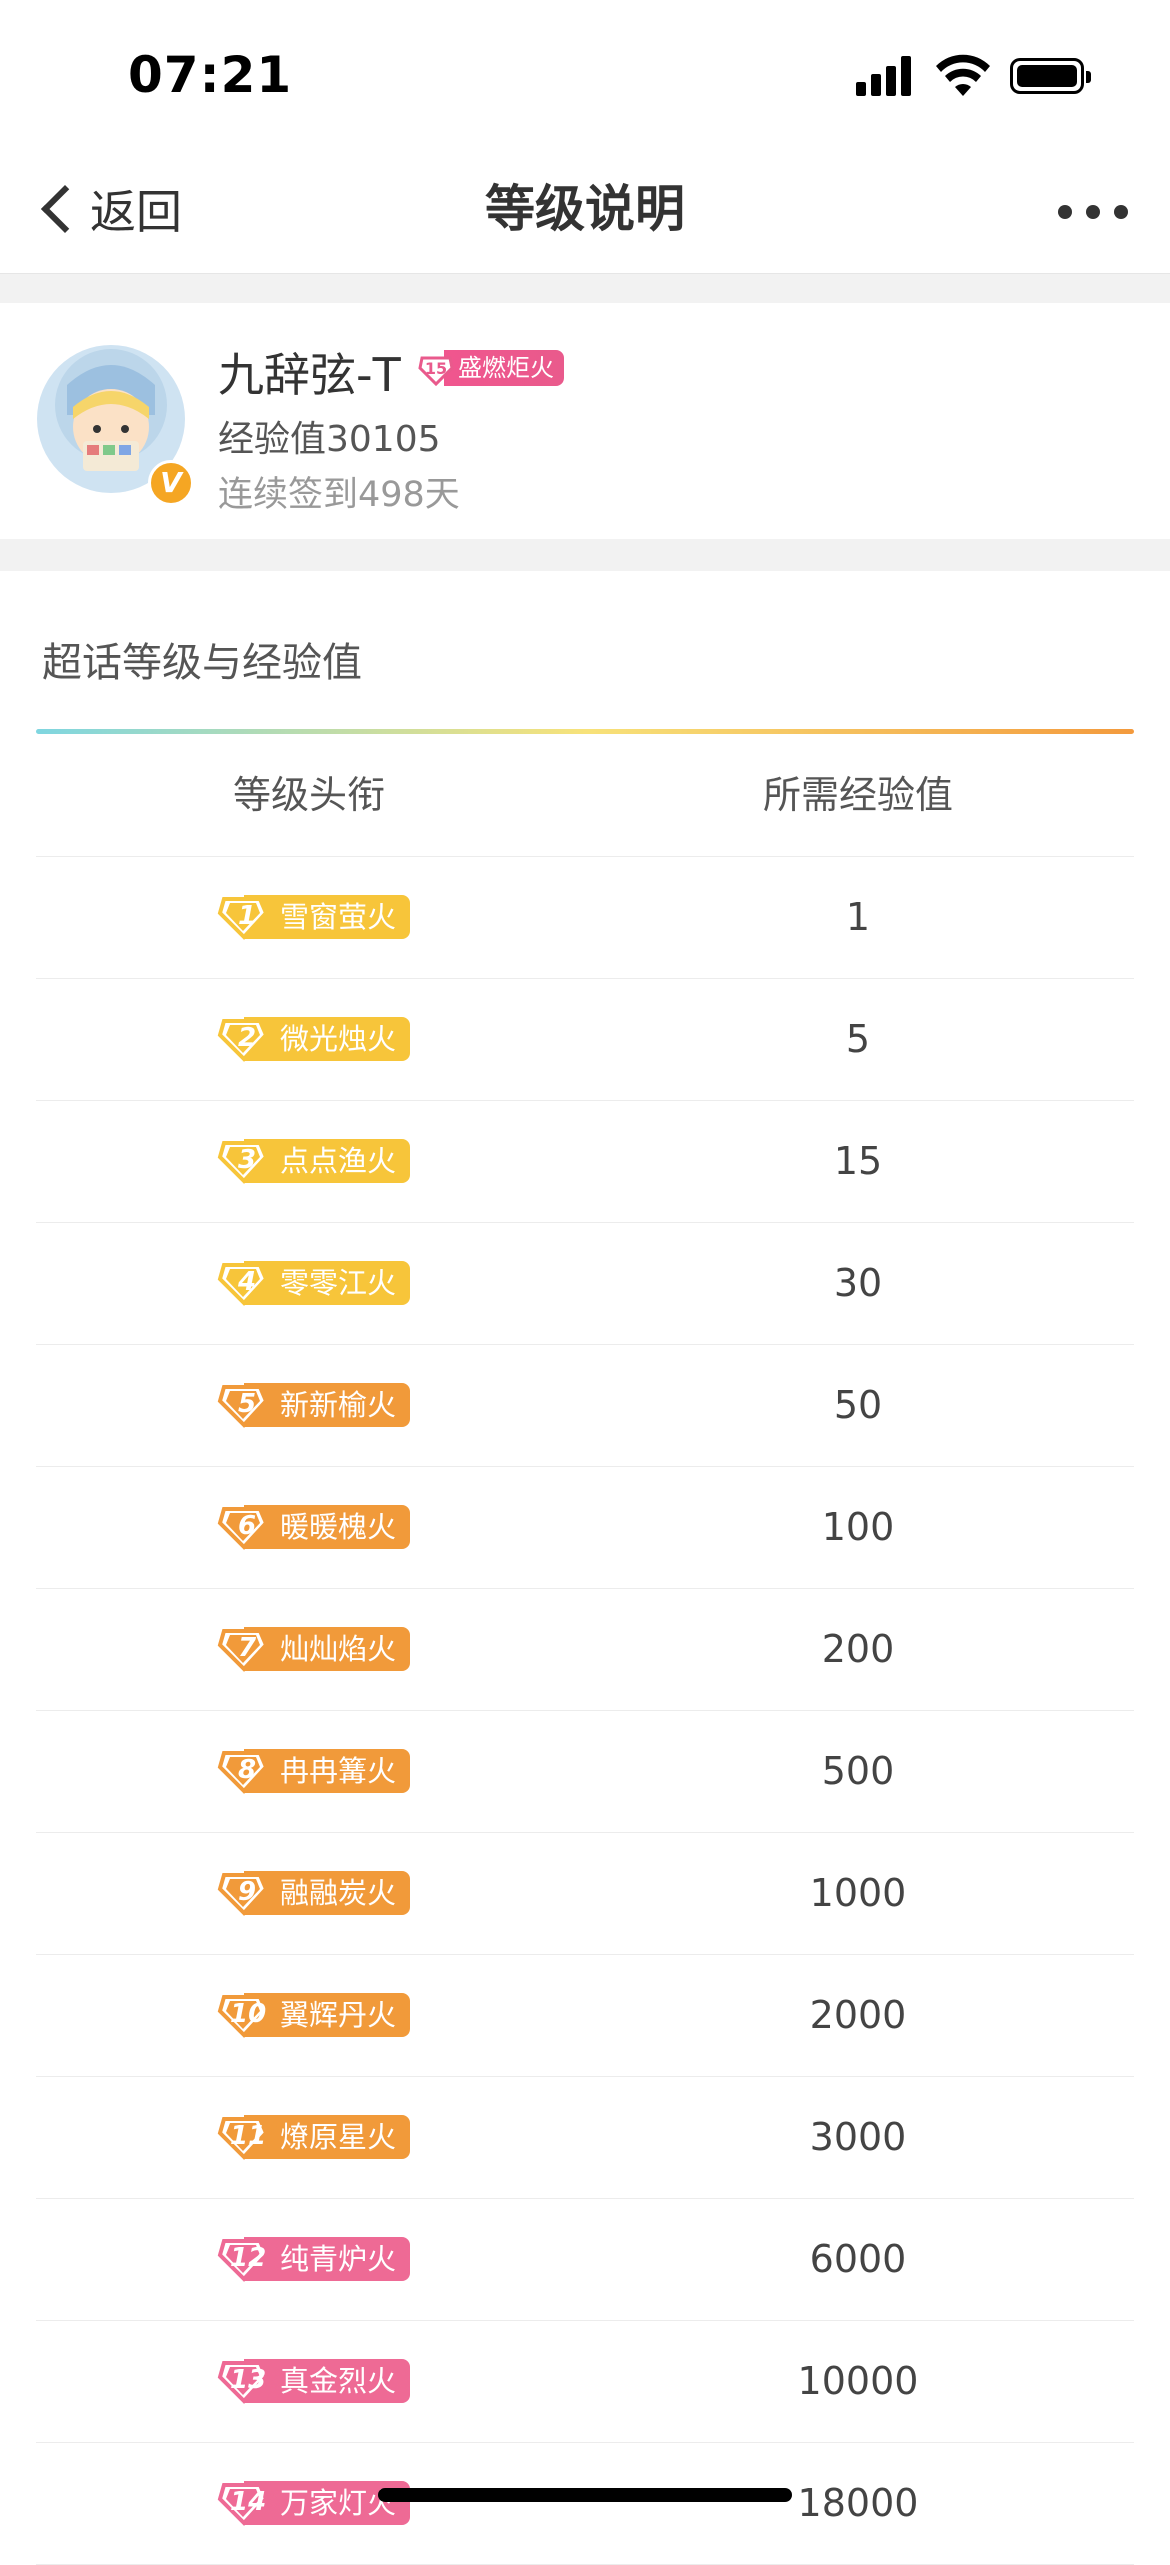 This screenshot has width=1170, height=2565. What do you see at coordinates (585, 1772) in the screenshot?
I see `table-row: 冉冉篝火 8 500` at bounding box center [585, 1772].